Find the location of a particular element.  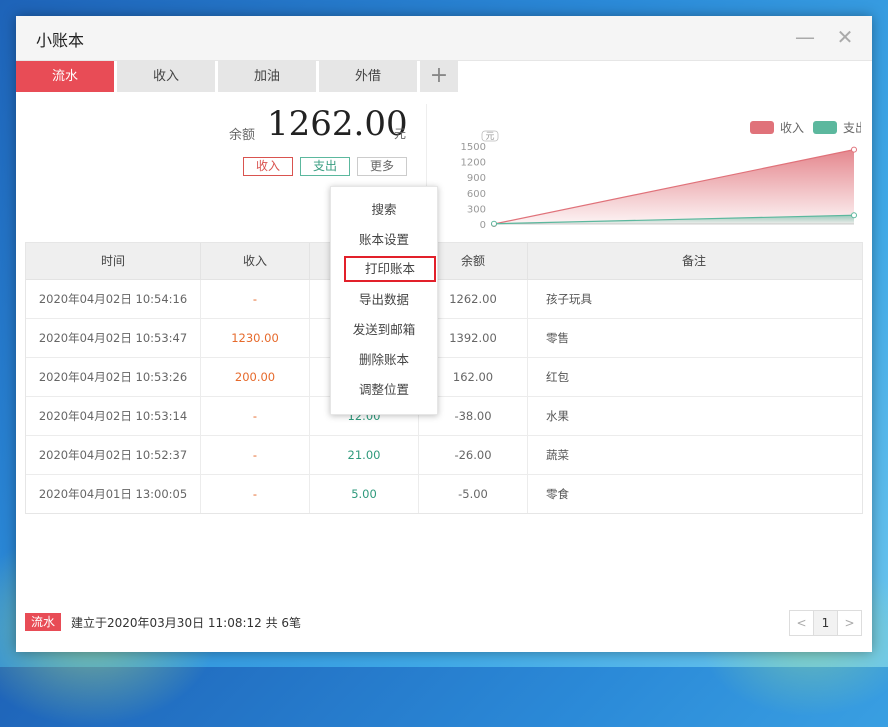

footer-tag: 流水 is located at coordinates (43, 622).